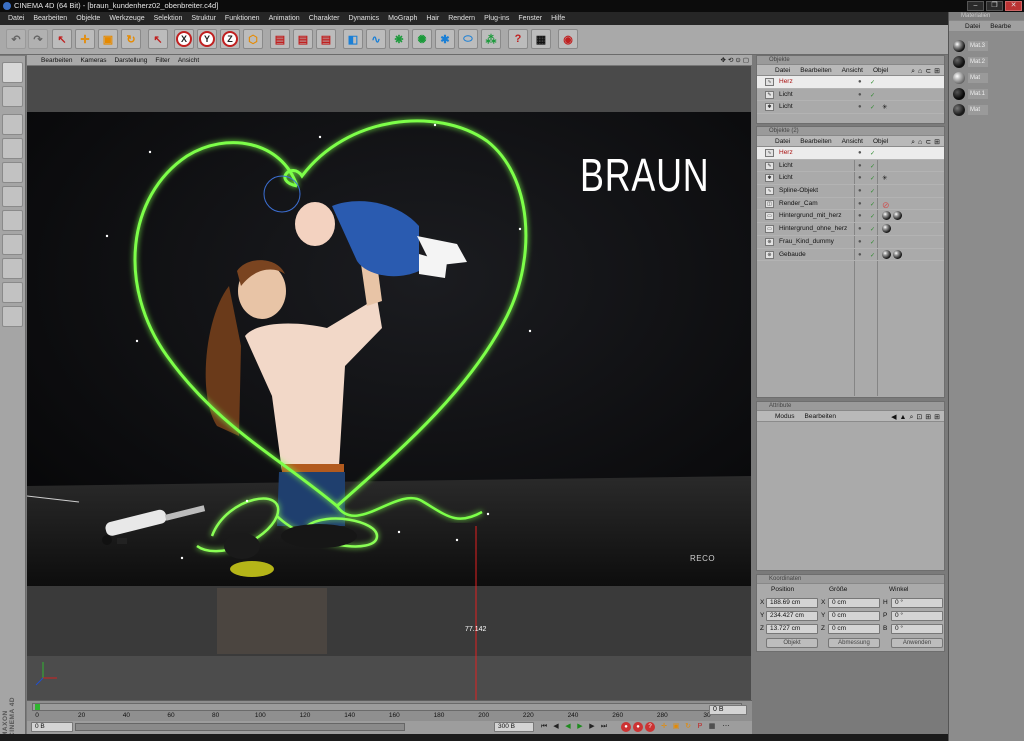 The image size is (1024, 741). What do you see at coordinates (12, 292) in the screenshot?
I see `workplane-icon` at bounding box center [12, 292].